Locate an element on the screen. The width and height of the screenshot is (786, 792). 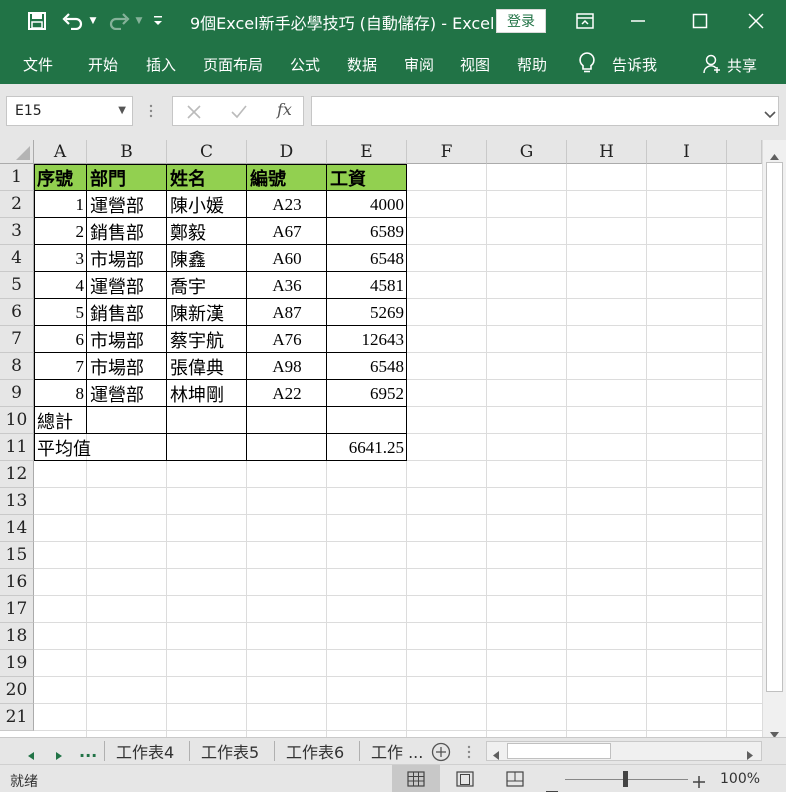
page-layout-view-icon is located at coordinates (465, 781).